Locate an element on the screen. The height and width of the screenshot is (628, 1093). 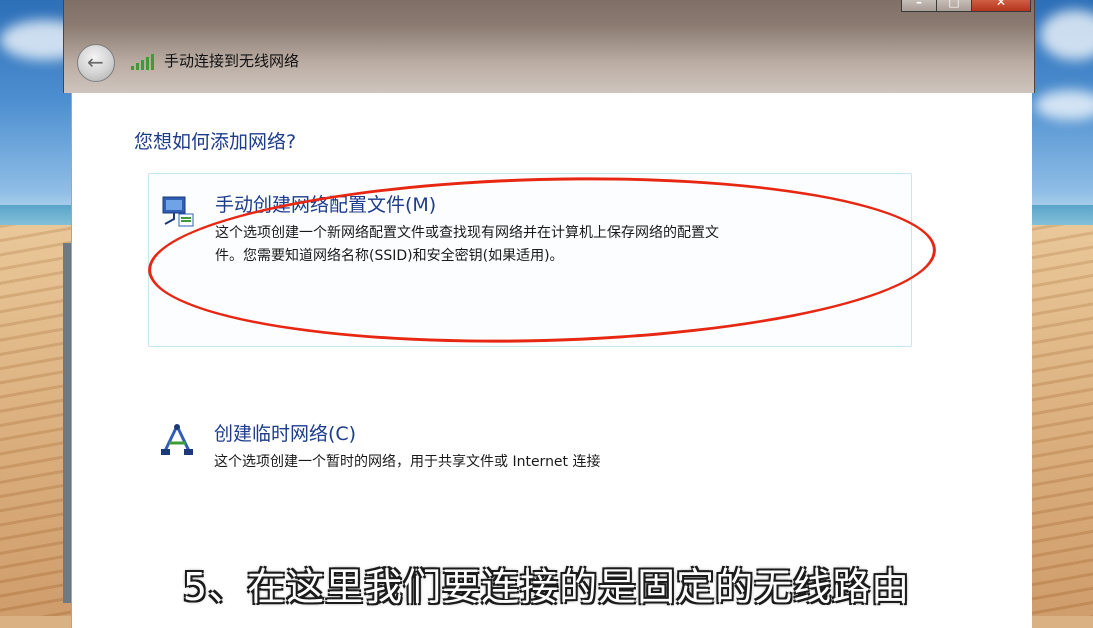
video-subtitle: 5、在这里我们要连接的是固定的无线路由 is located at coordinates (546, 587).